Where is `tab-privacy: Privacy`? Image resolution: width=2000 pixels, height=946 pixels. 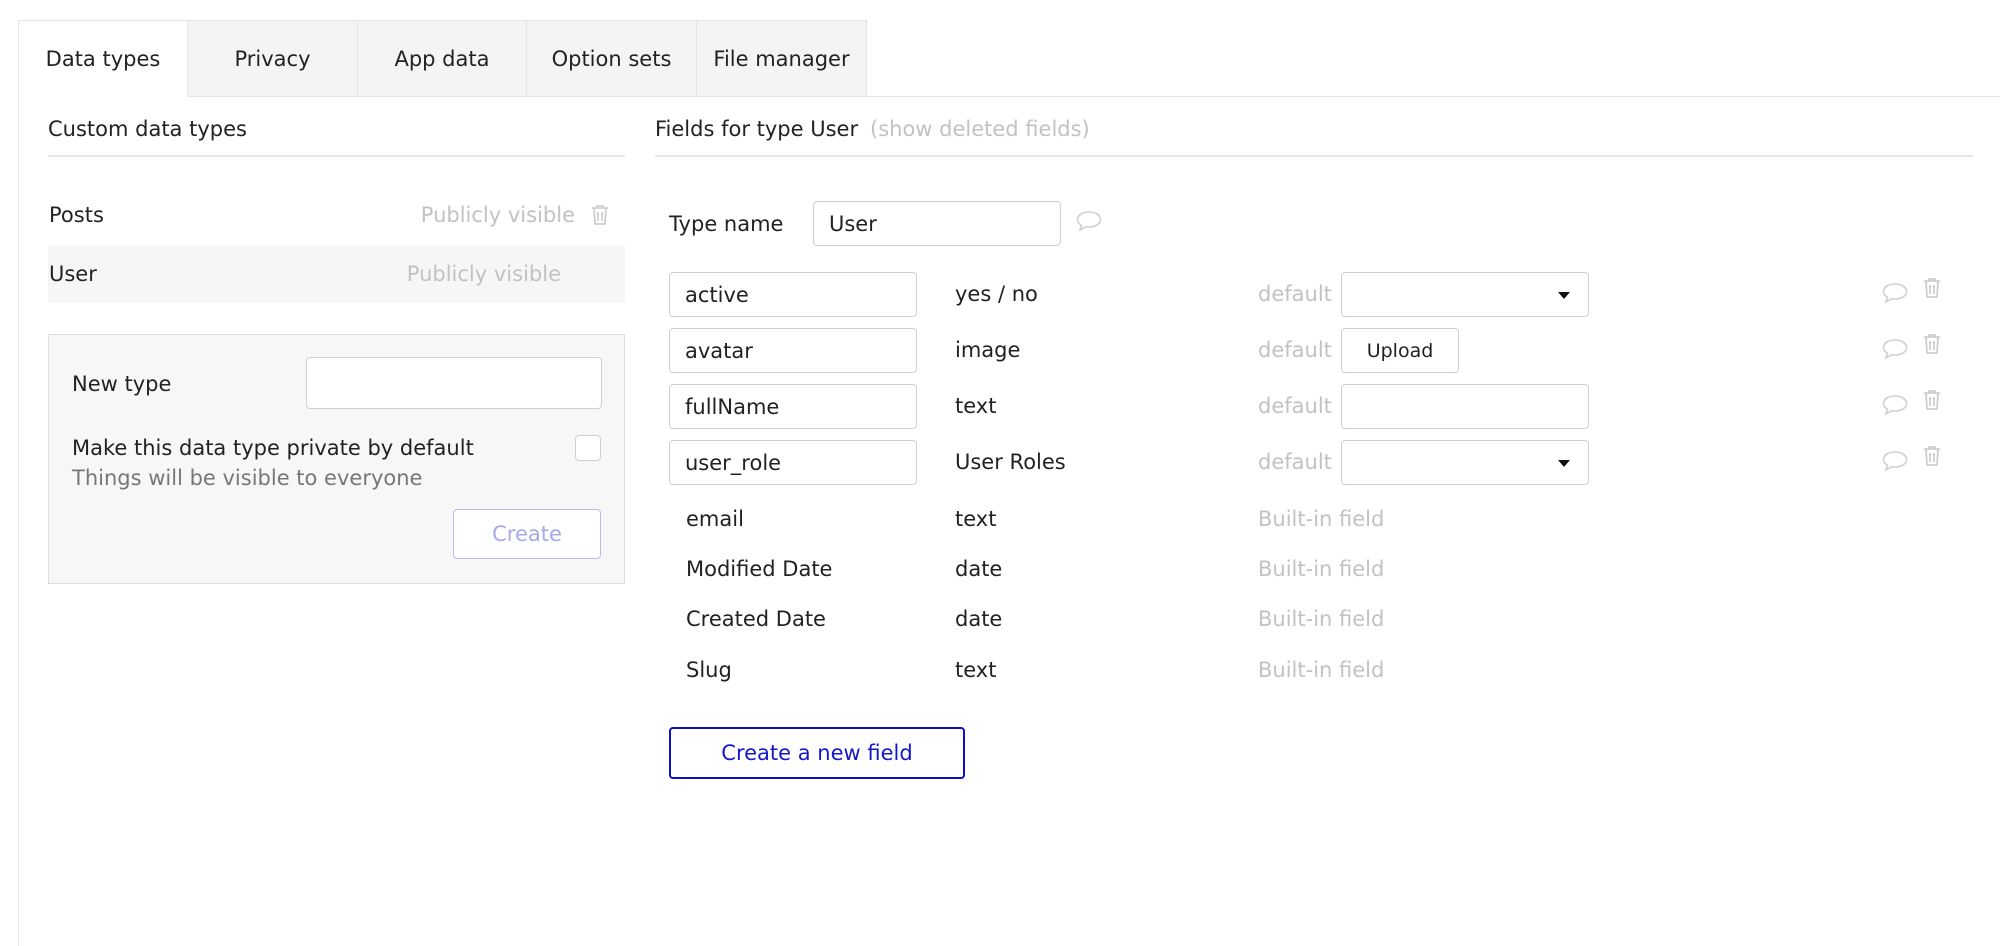 tab-privacy: Privacy is located at coordinates (273, 58).